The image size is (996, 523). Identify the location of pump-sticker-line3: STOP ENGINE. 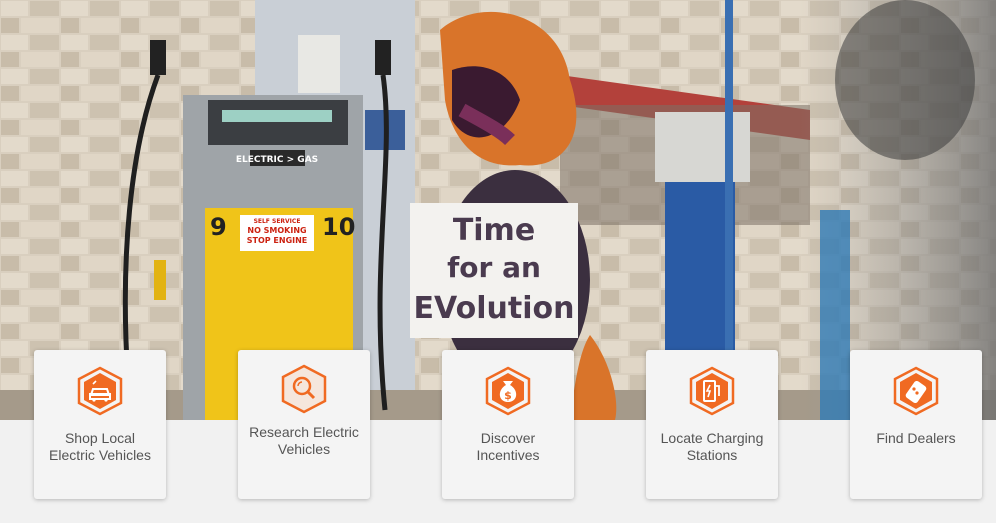
(277, 240).